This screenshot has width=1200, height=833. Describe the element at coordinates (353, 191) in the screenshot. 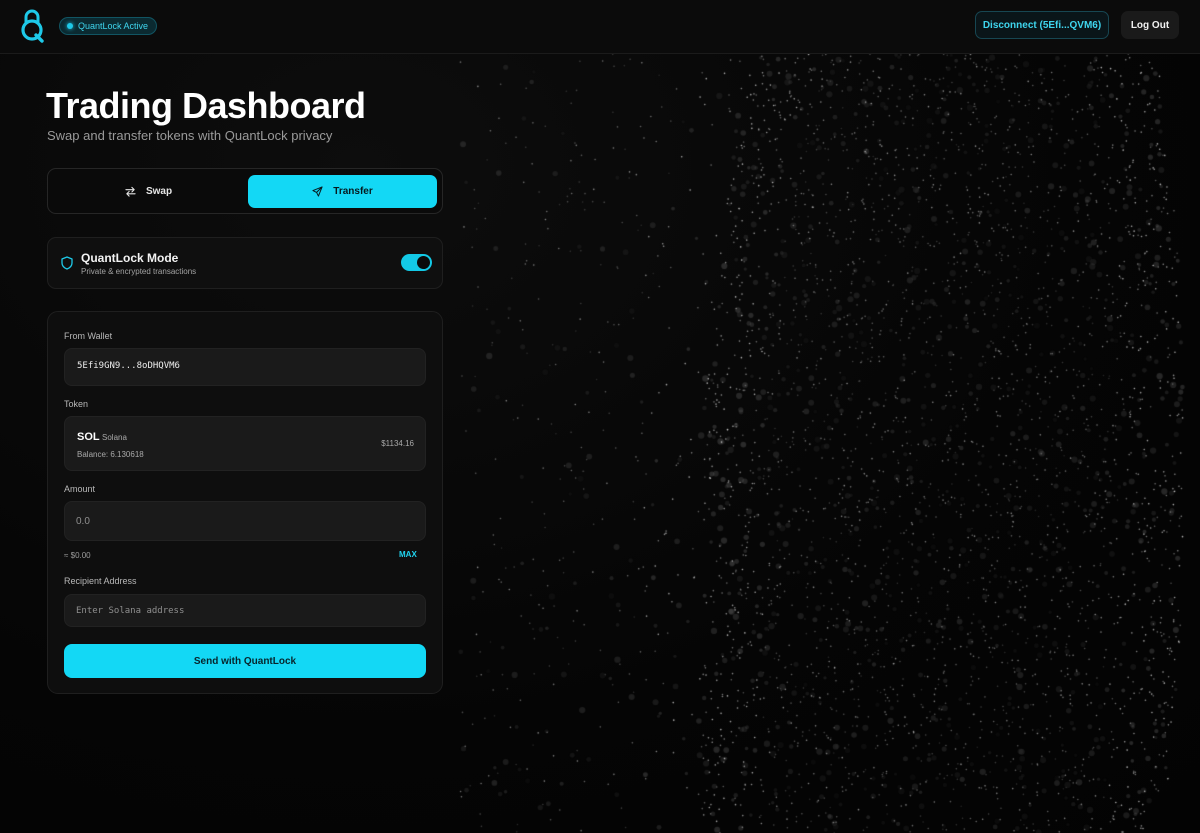

I see `tab-transfer-label: Transfer` at that location.